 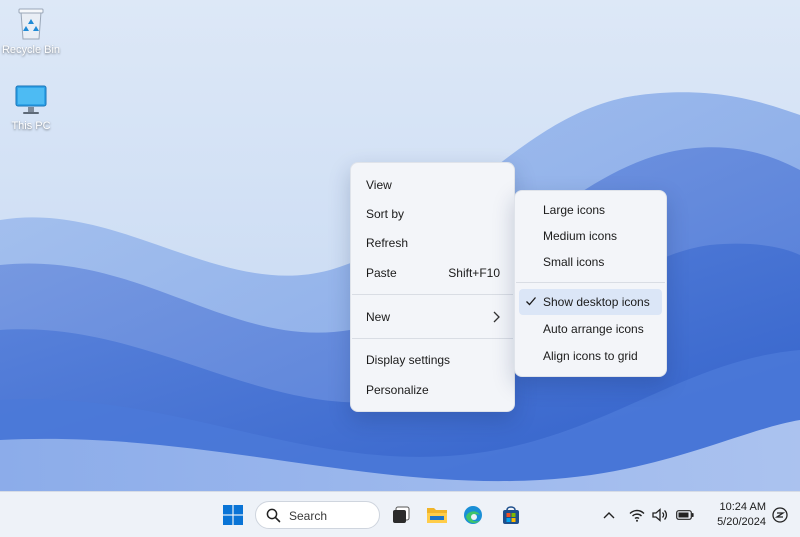 I want to click on submenu-item-label: Show desktop icons, so click(x=596, y=302).